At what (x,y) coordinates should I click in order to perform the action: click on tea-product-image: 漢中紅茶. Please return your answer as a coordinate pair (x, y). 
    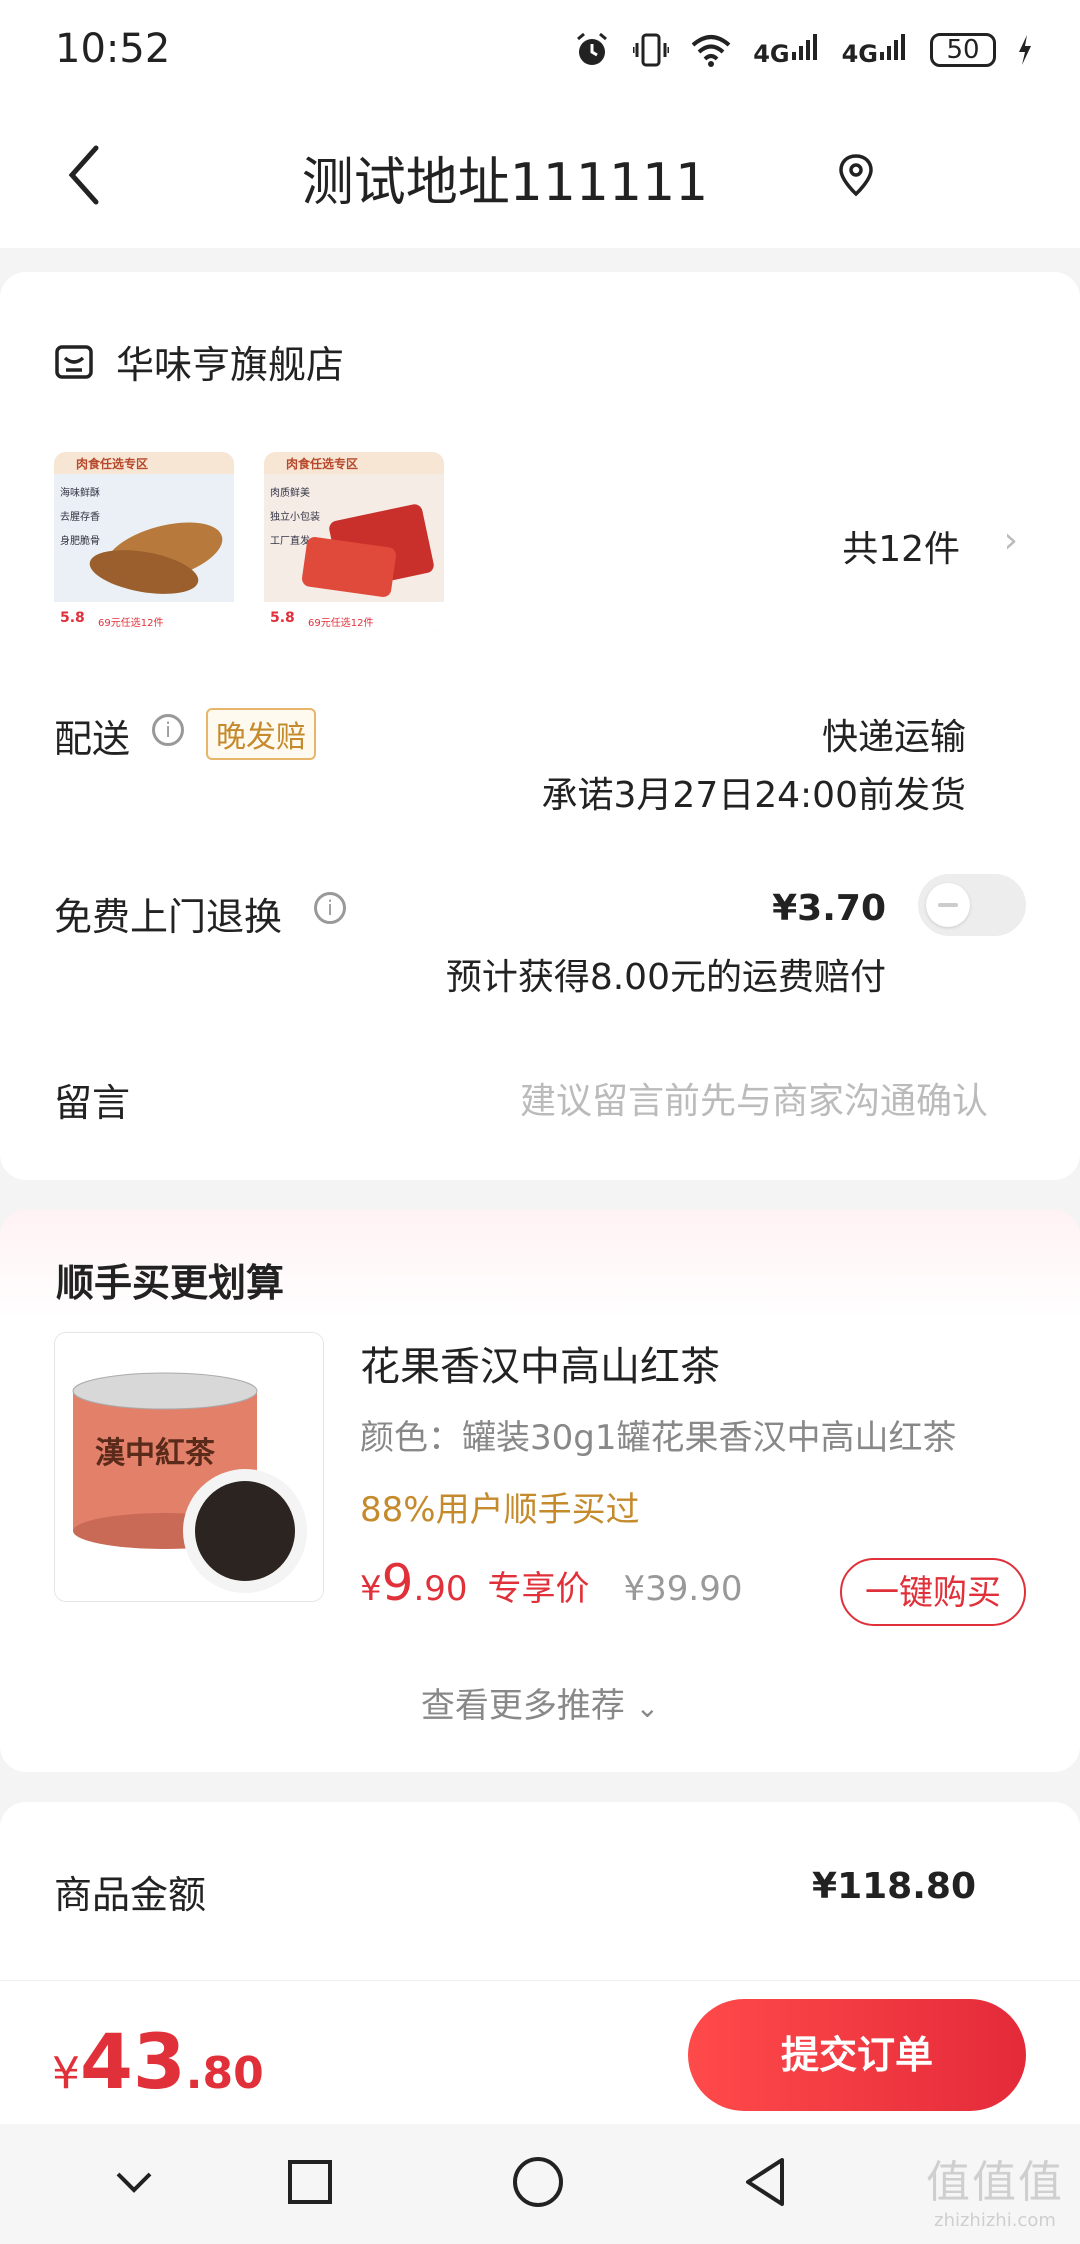
    Looking at the image, I should click on (189, 1467).